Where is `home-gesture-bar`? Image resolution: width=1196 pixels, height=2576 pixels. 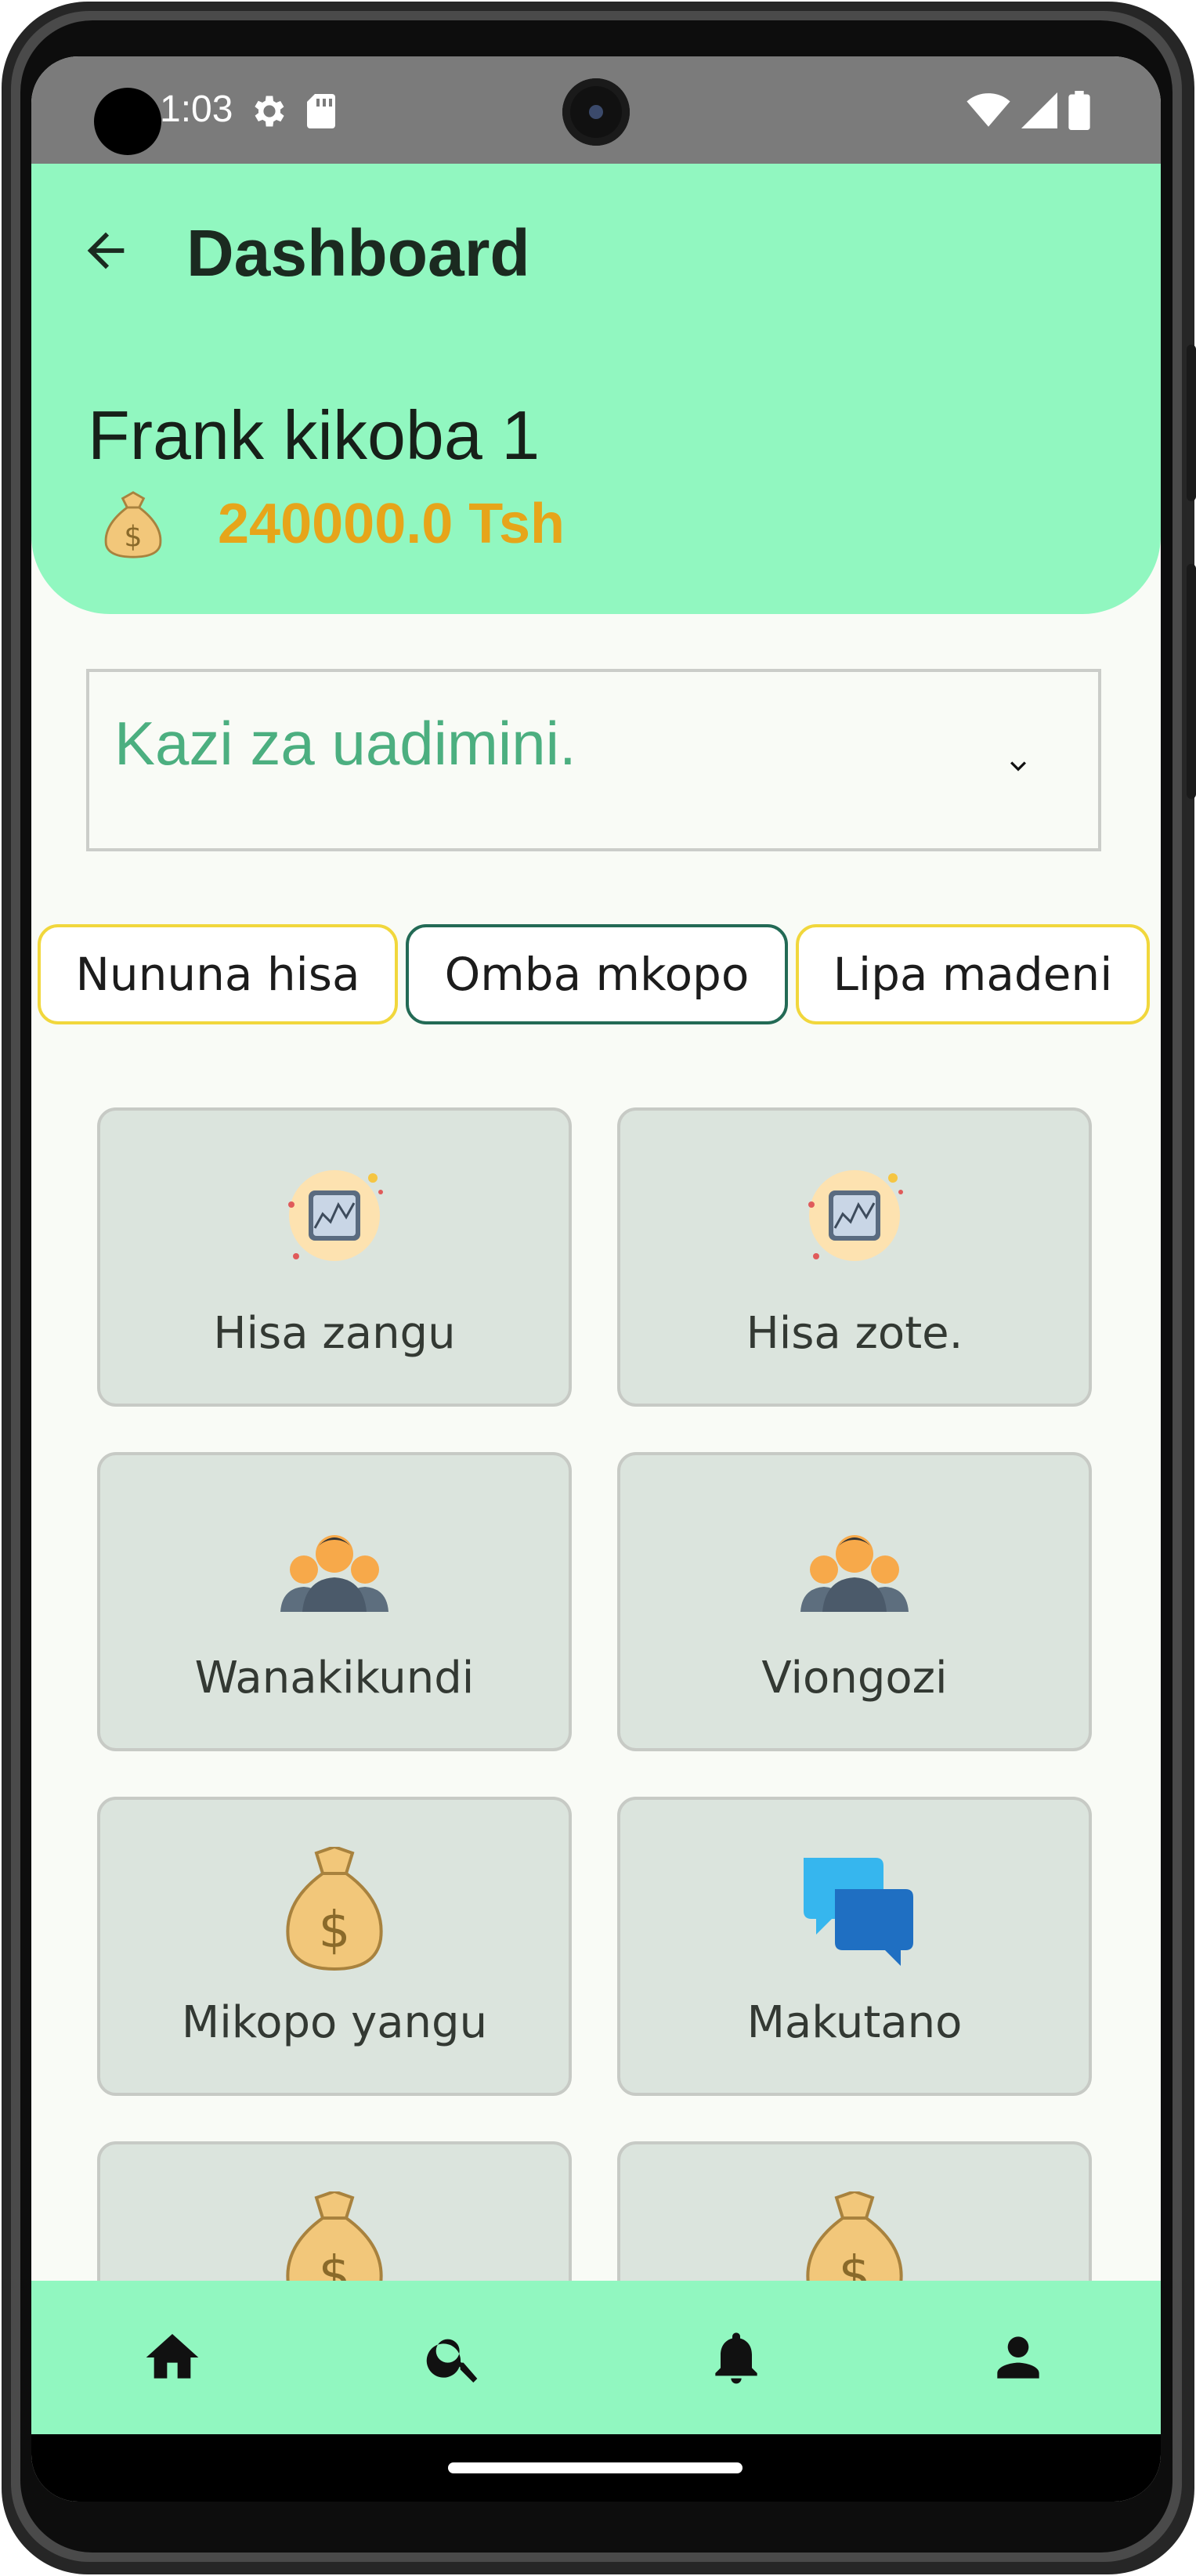
home-gesture-bar is located at coordinates (595, 2467).